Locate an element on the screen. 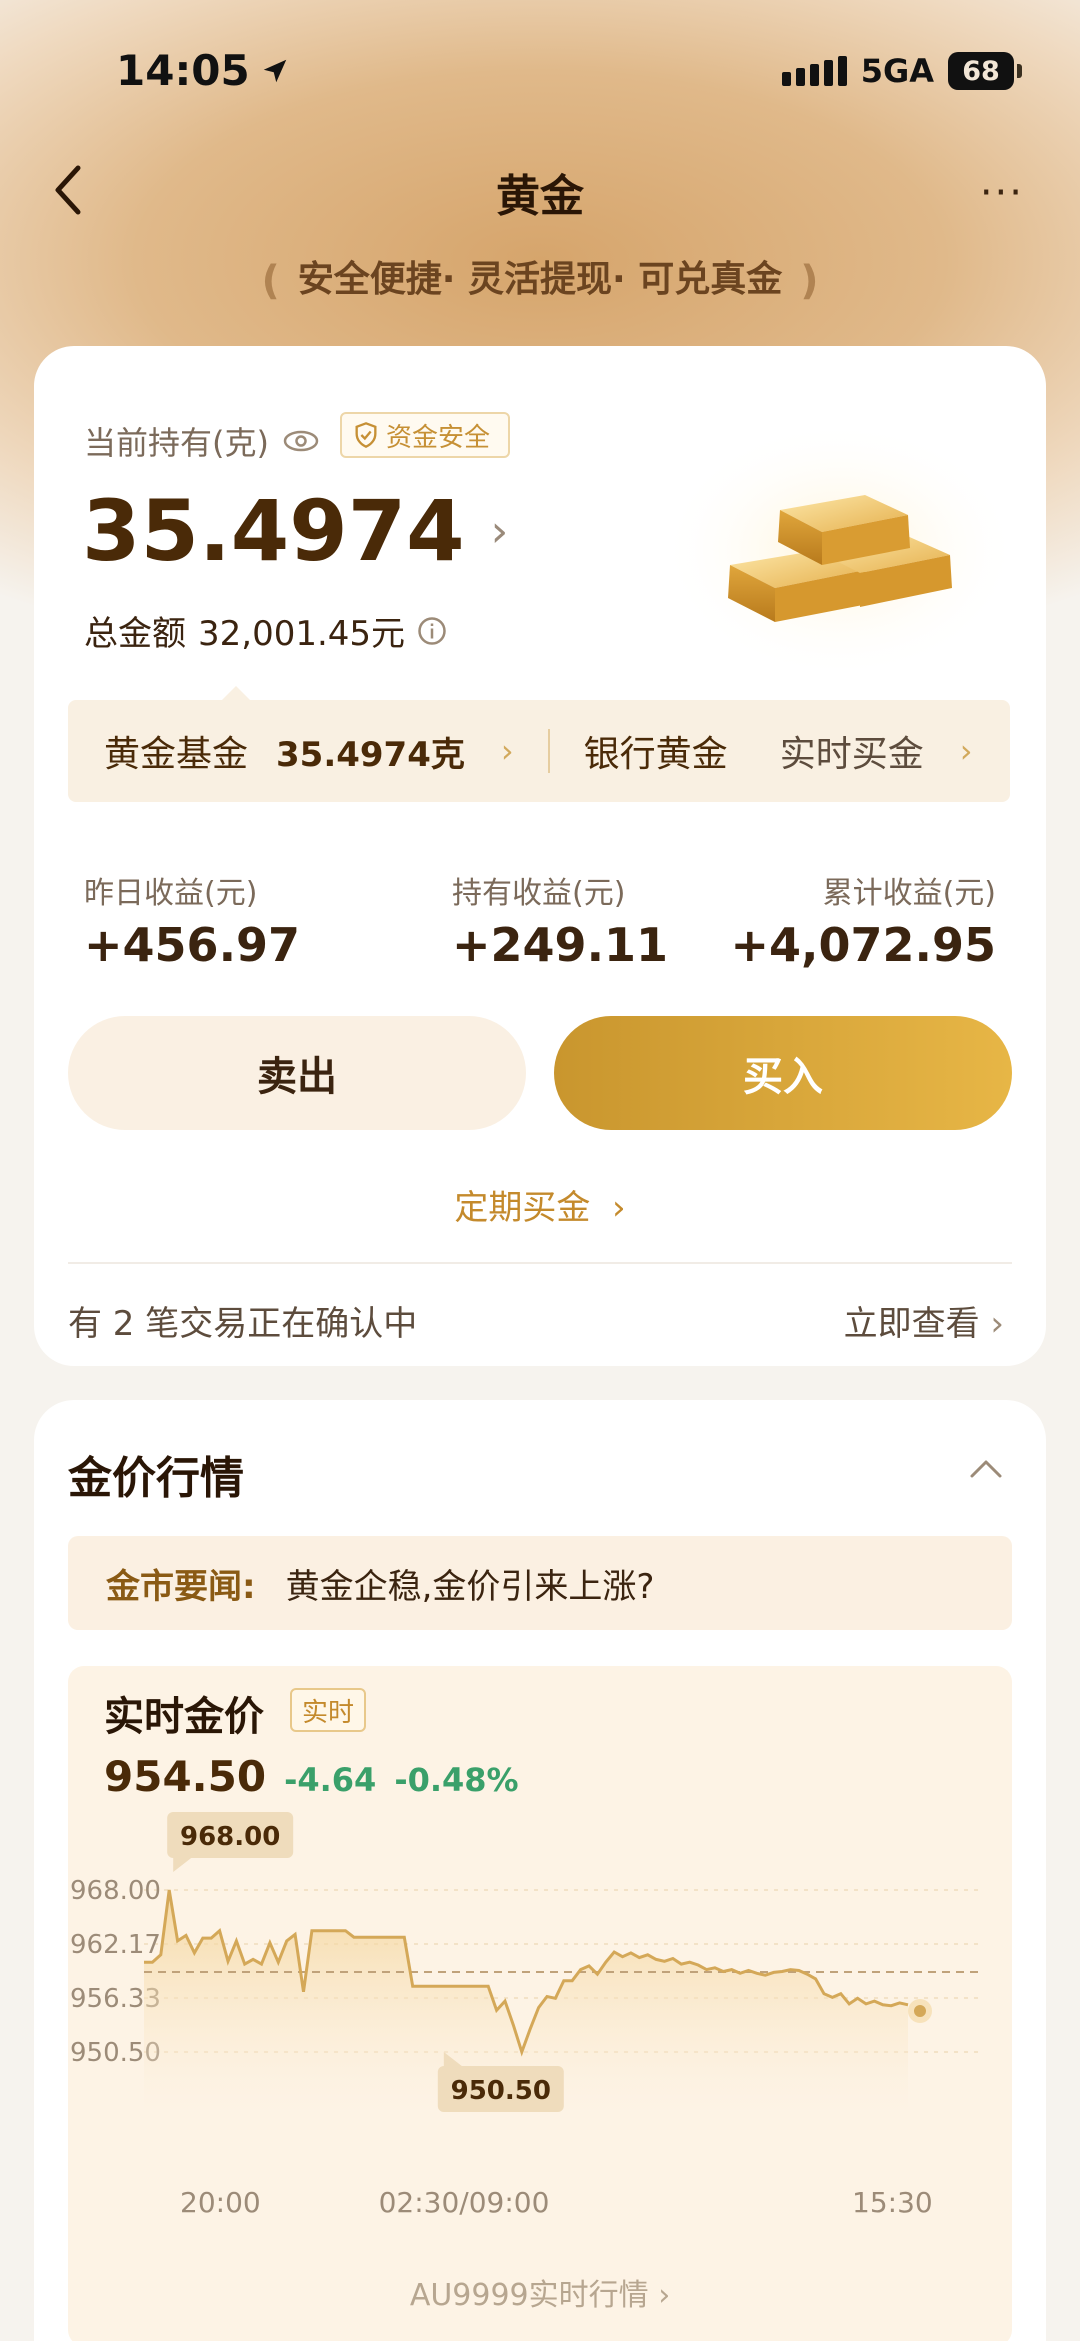  current-price-dot is located at coordinates (920, 2010).